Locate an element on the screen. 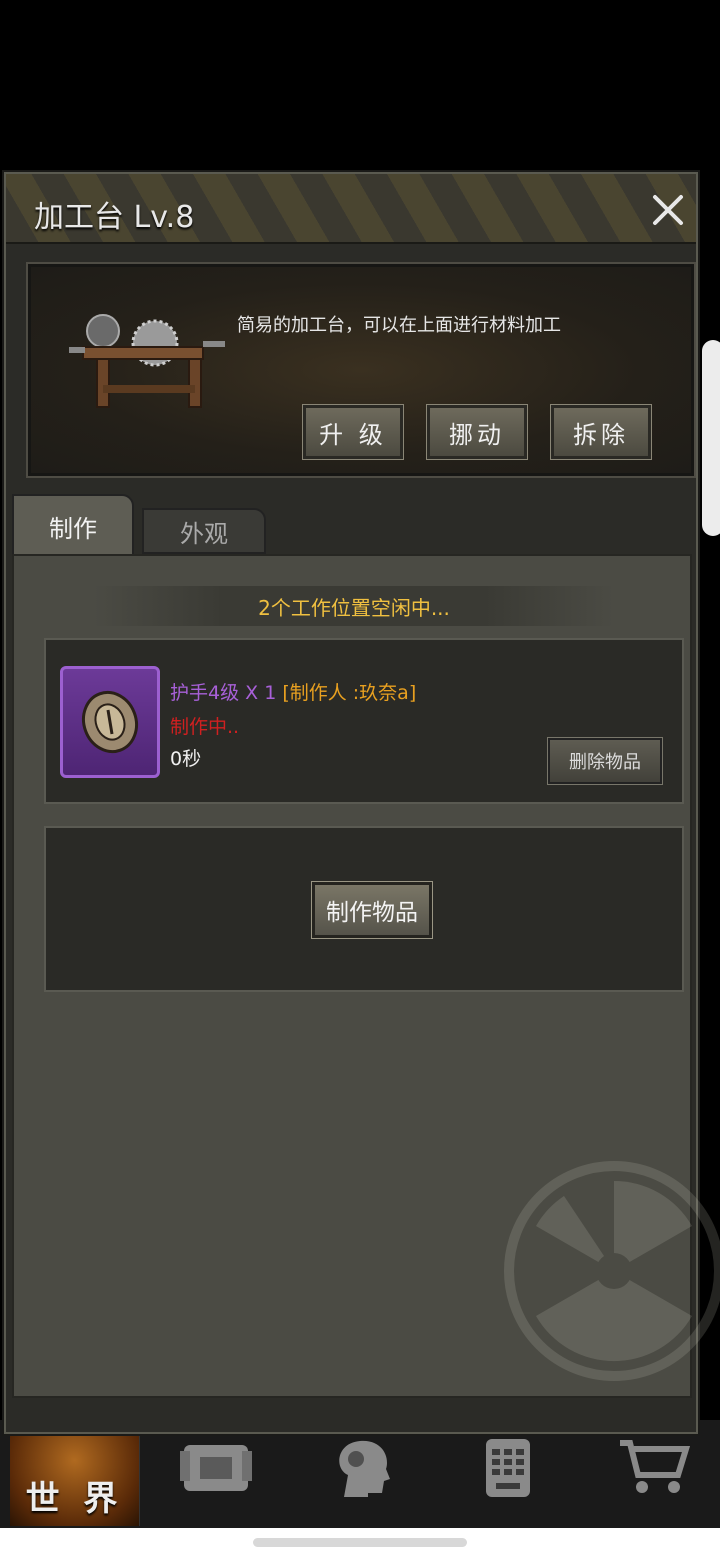 The height and width of the screenshot is (1558, 720). backpack-icon is located at coordinates (216, 1467).